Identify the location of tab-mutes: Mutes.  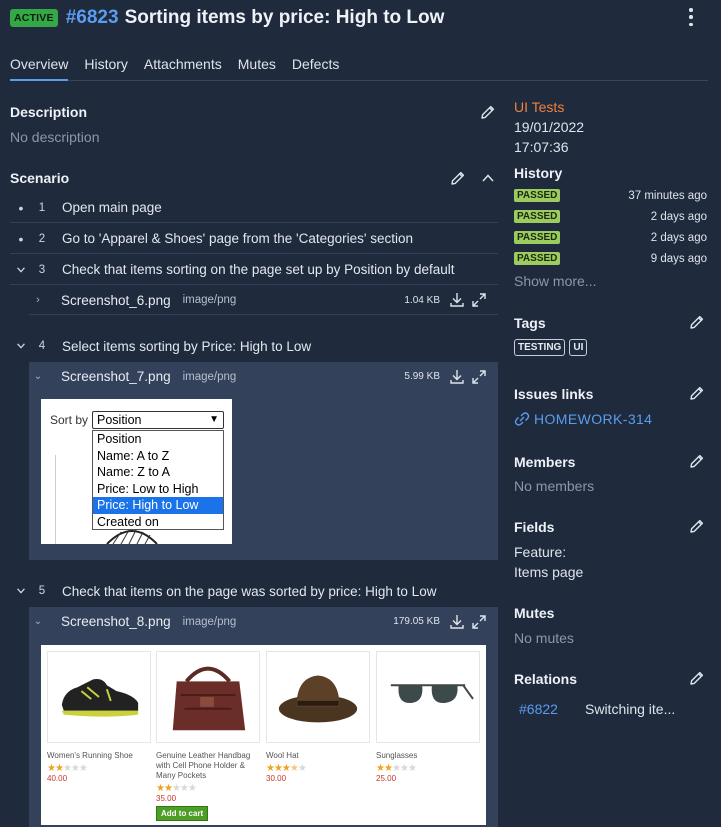
(257, 67).